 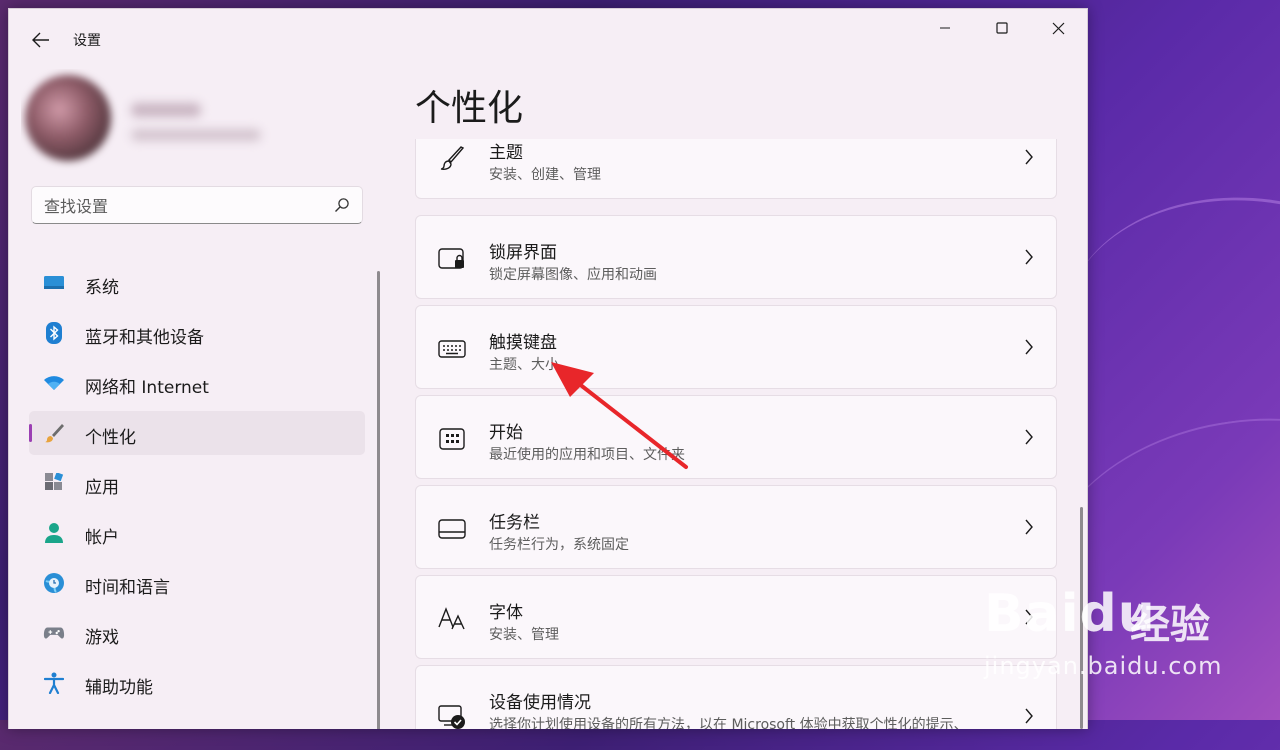 I want to click on sidebar-item-label: 游戏, so click(x=102, y=638).